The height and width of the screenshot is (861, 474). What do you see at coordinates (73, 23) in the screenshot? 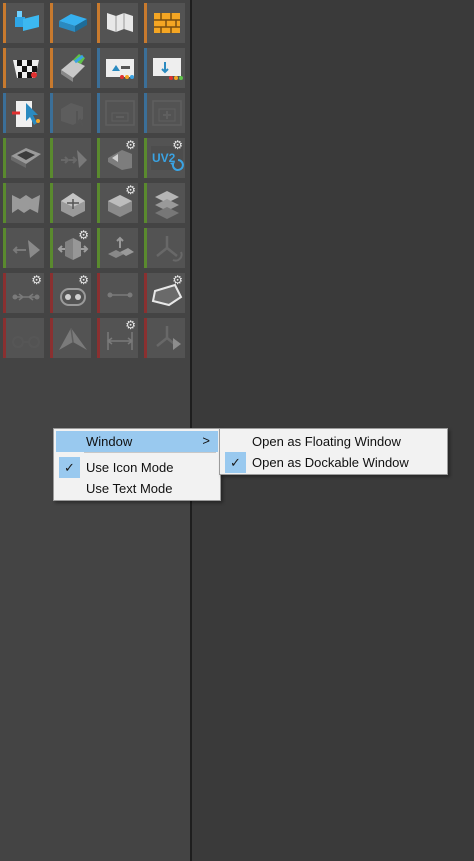
I see `planar-map-icon` at bounding box center [73, 23].